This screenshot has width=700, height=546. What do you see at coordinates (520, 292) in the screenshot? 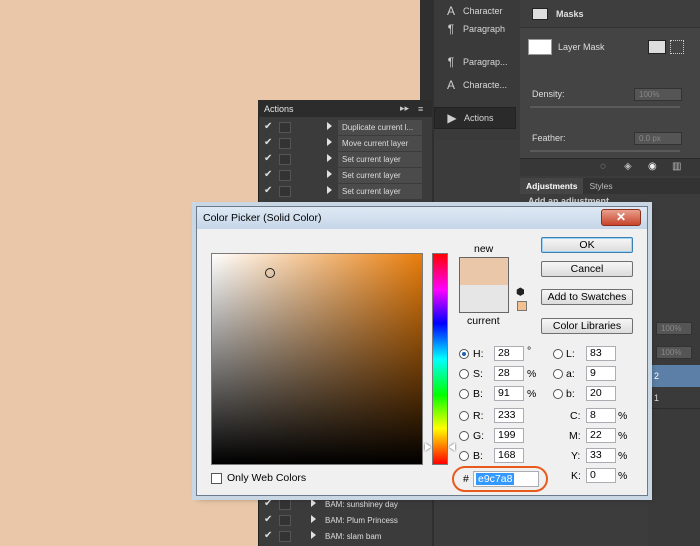
I see `web-safe-cube-icon: ⬢` at bounding box center [520, 292].